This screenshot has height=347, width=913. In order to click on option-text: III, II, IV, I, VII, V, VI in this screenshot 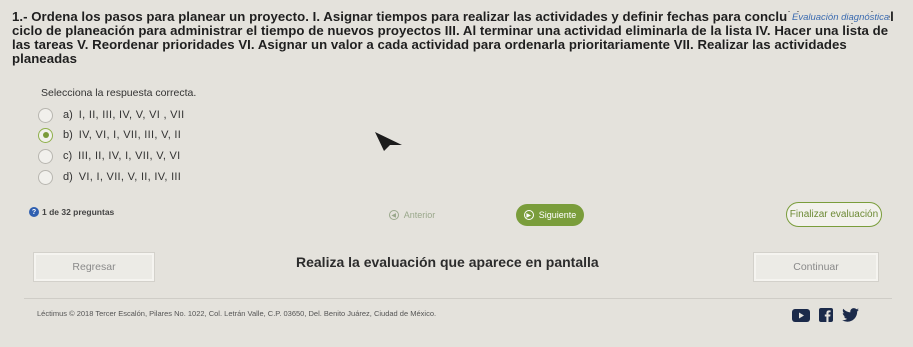, I will do `click(129, 156)`.